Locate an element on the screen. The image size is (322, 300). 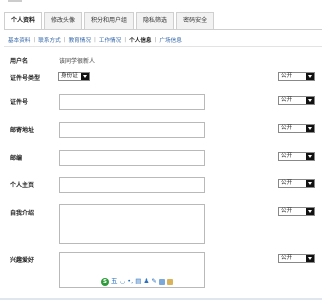
id-number-field is located at coordinates (132, 102).